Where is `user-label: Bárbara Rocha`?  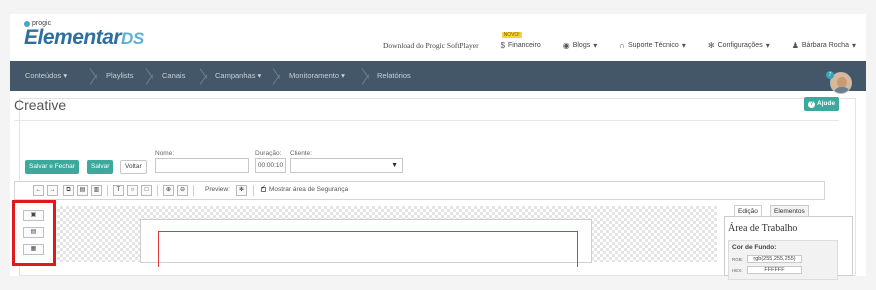 user-label: Bárbara Rocha is located at coordinates (825, 45).